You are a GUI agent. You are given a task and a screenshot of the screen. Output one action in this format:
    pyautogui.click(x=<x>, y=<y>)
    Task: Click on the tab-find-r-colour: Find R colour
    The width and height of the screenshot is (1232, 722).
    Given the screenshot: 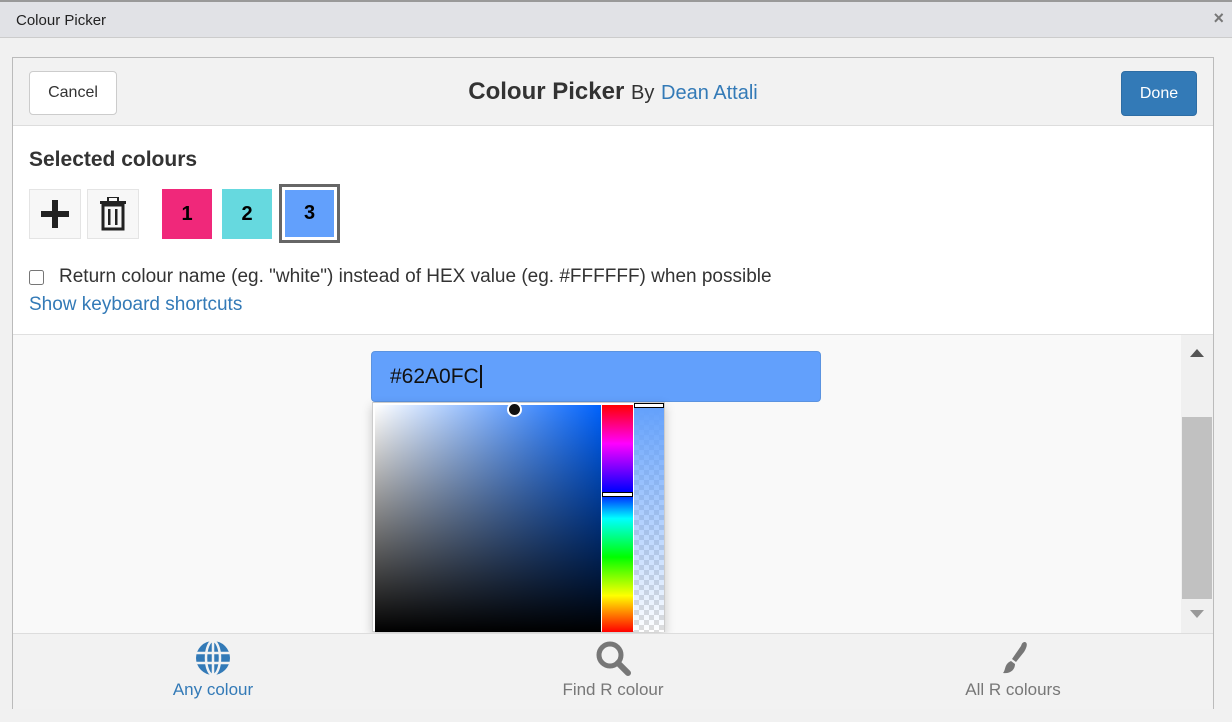 What is the action you would take?
    pyautogui.click(x=613, y=672)
    